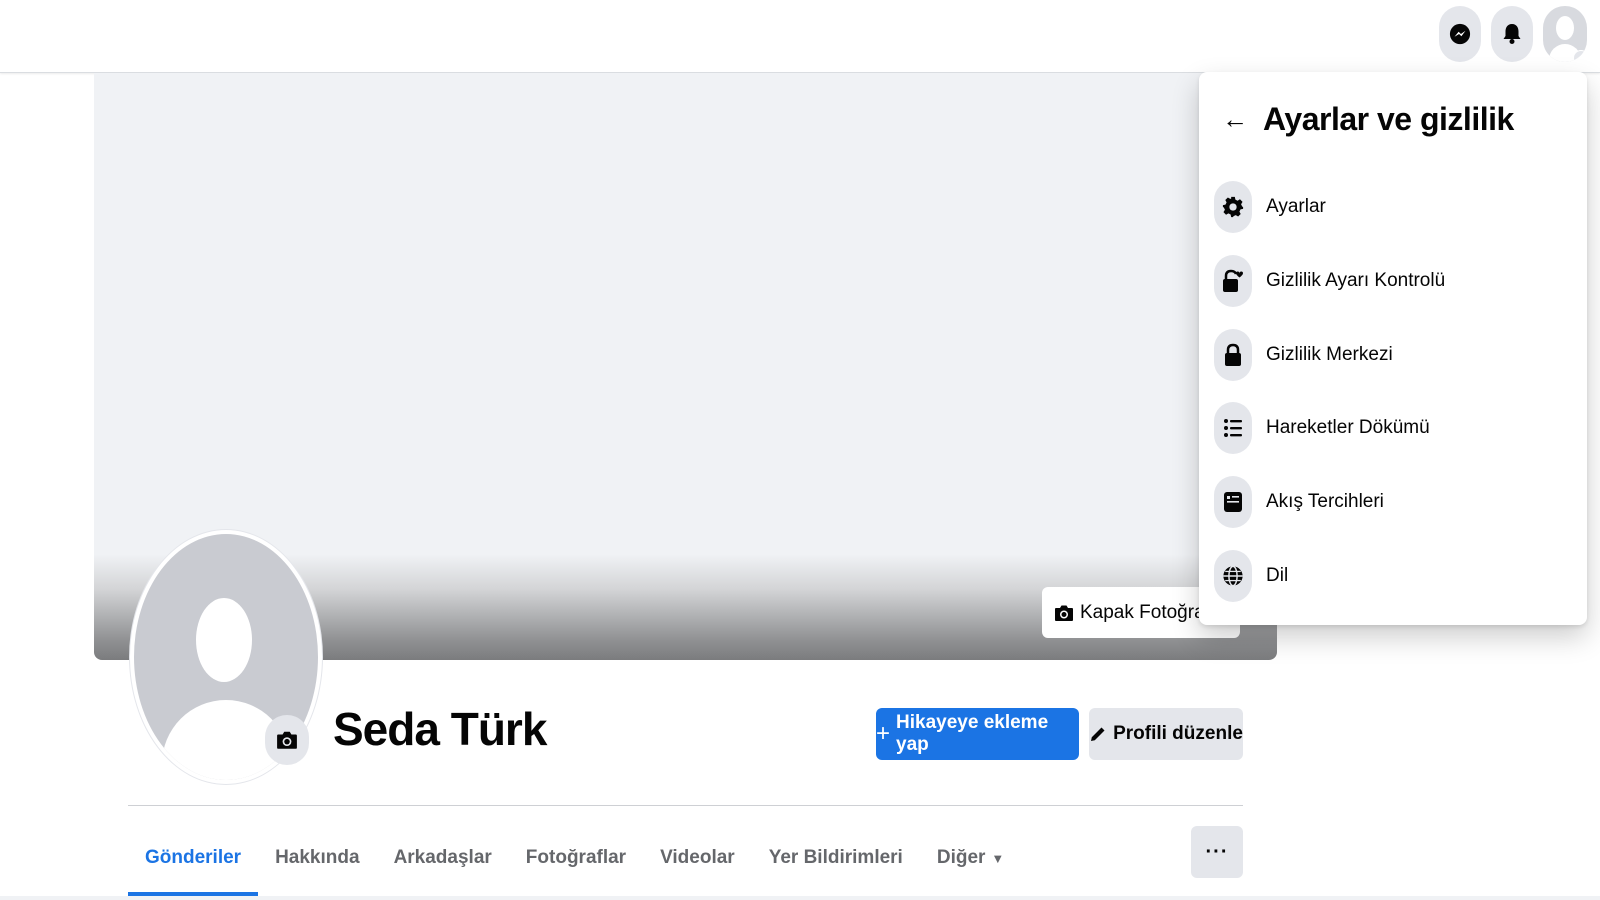 The image size is (1600, 900). Describe the element at coordinates (972, 733) in the screenshot. I see `add-to-story-label: Hikayeye ekleme yap` at that location.